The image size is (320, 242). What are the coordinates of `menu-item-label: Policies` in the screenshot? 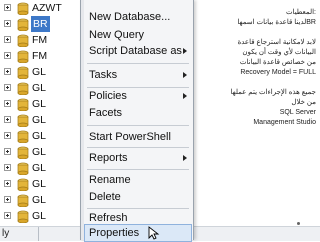 It's located at (108, 96).